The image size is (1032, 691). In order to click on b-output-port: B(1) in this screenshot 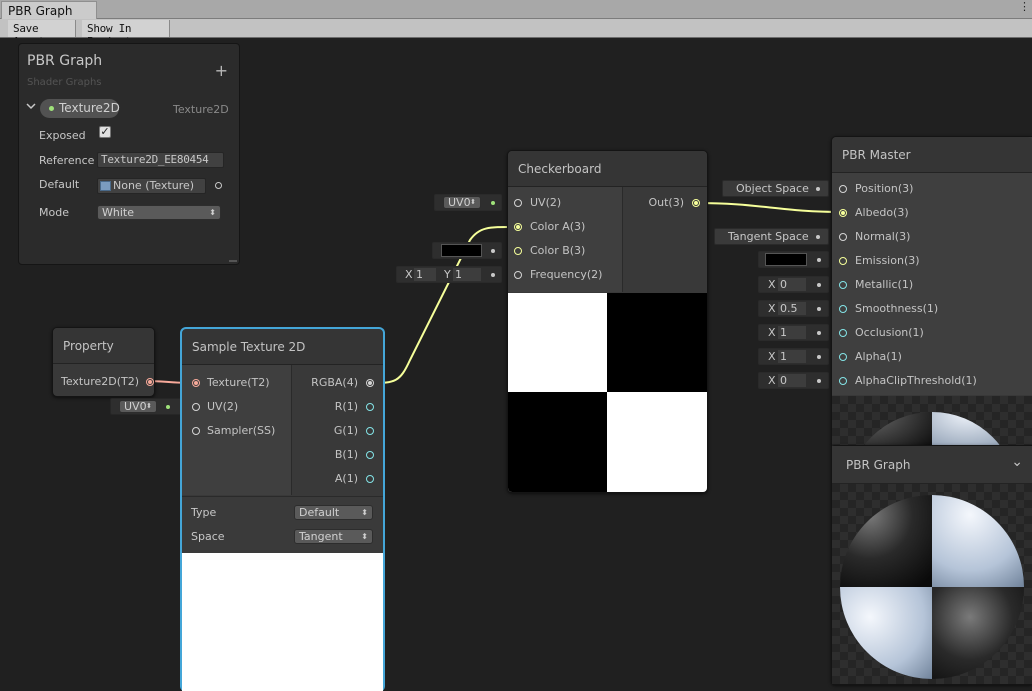, I will do `click(354, 455)`.